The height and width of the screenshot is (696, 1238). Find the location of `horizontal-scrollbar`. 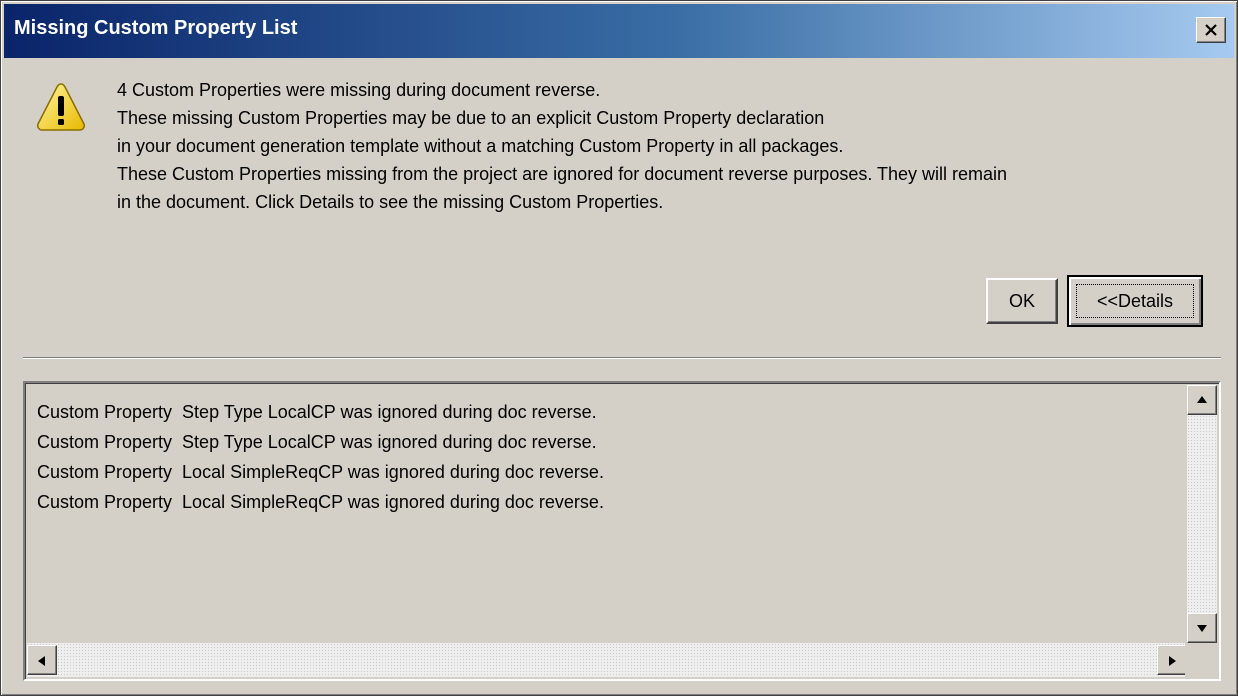

horizontal-scrollbar is located at coordinates (607, 660).